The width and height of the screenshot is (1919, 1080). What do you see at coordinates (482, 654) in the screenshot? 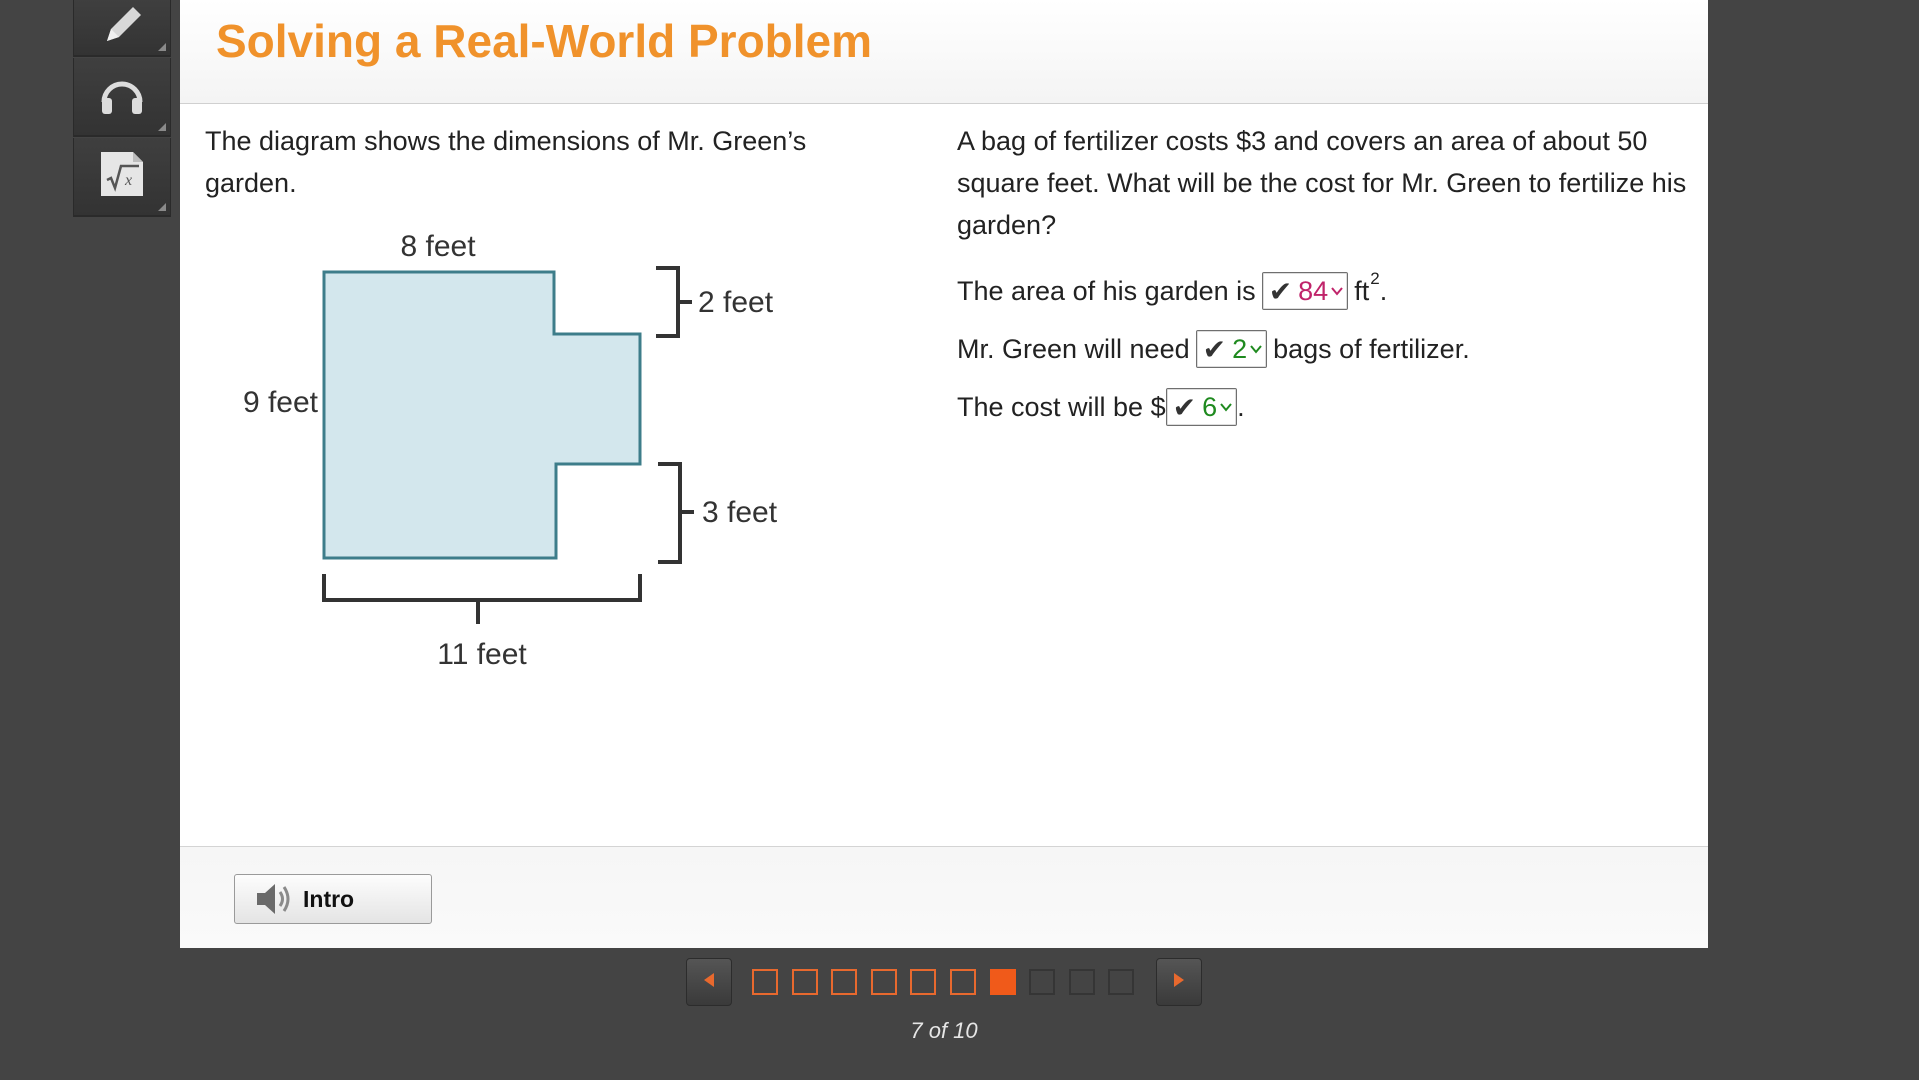
I see `label-bottom: 11 feet` at bounding box center [482, 654].